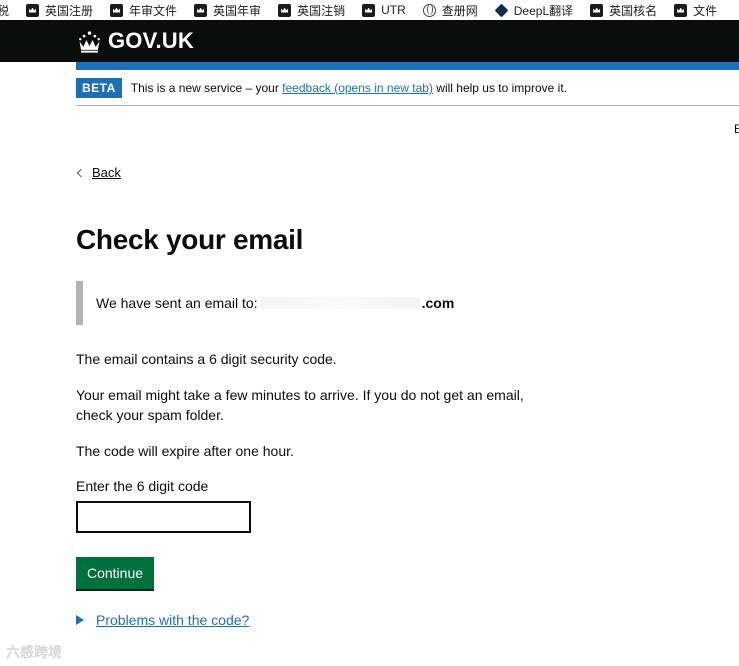  Describe the element at coordinates (142, 486) in the screenshot. I see `code-field-label: Enter the 6 digit code` at that location.